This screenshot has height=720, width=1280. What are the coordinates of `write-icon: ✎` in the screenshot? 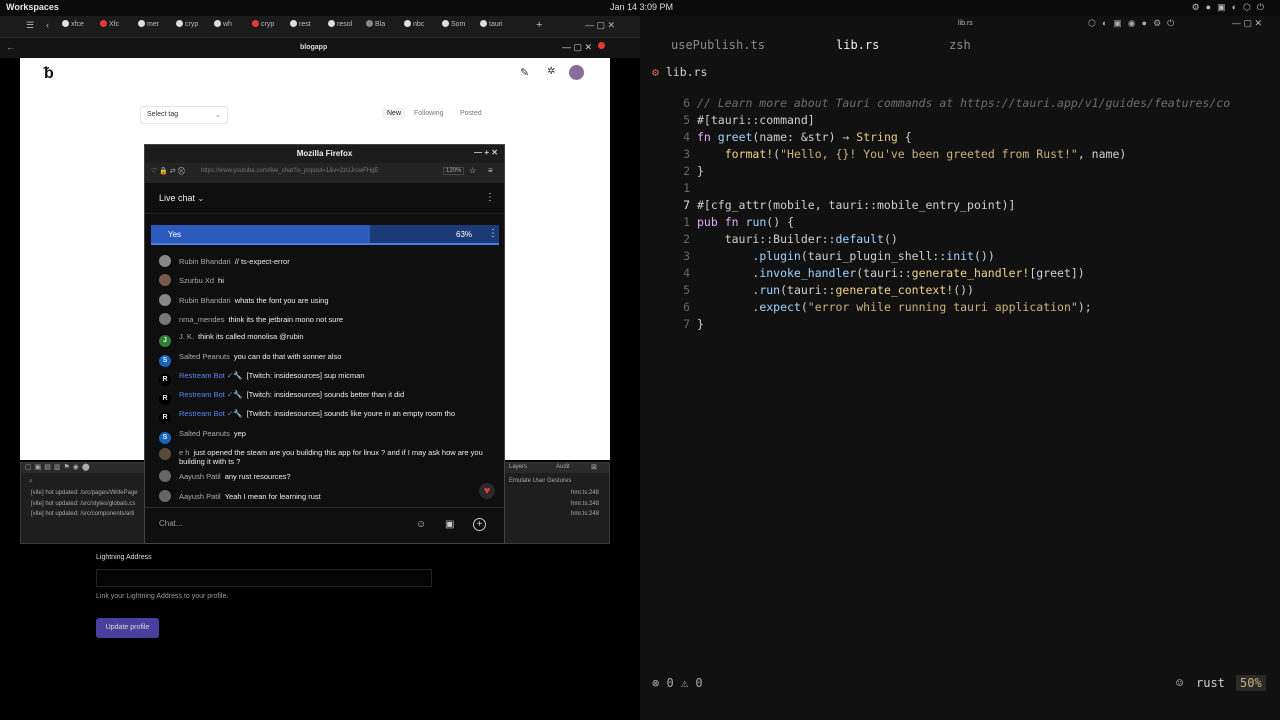 It's located at (524, 72).